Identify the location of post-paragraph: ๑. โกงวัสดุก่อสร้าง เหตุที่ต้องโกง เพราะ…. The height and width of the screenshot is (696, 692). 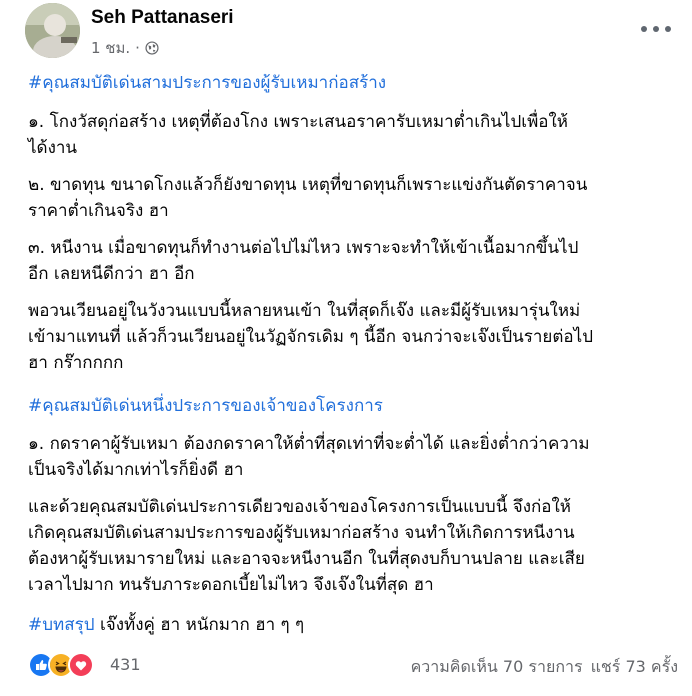
(298, 135).